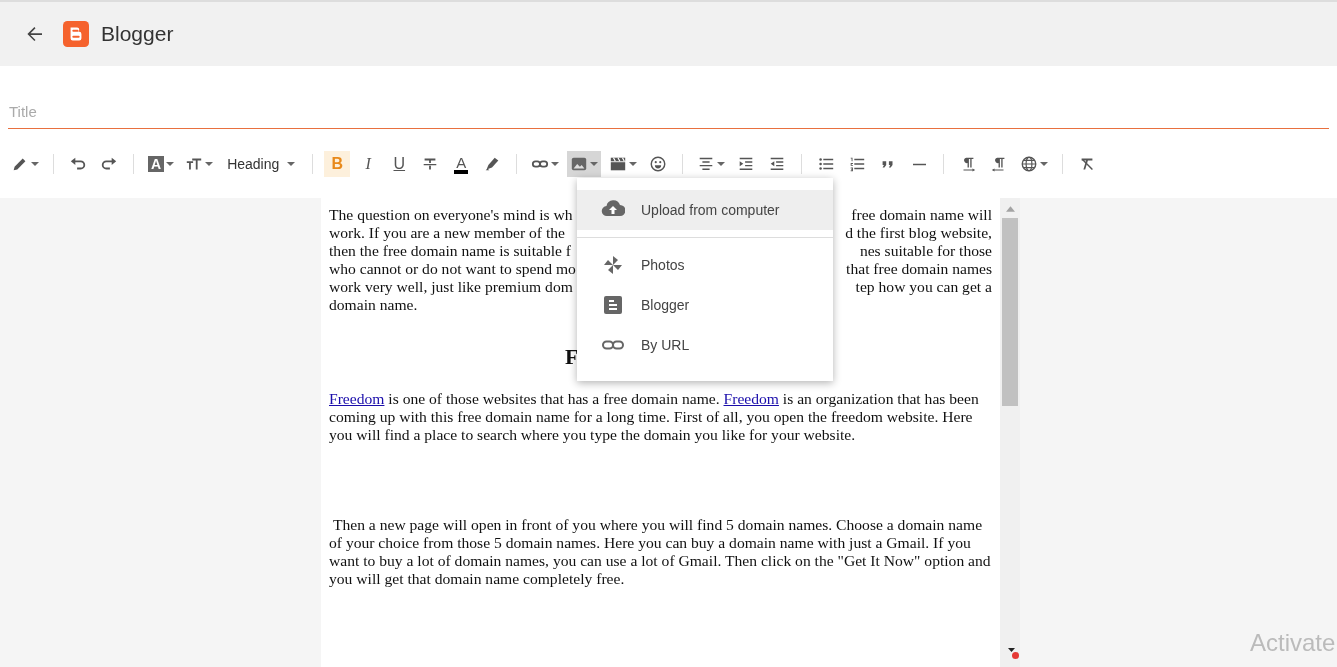  Describe the element at coordinates (613, 265) in the screenshot. I see `pinwheel-icon` at that location.